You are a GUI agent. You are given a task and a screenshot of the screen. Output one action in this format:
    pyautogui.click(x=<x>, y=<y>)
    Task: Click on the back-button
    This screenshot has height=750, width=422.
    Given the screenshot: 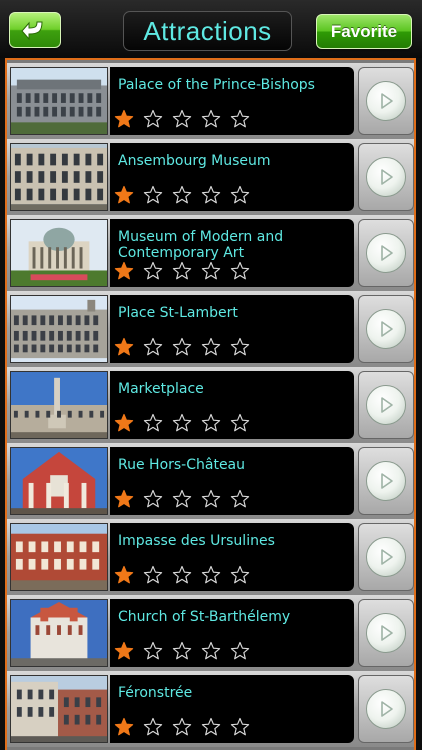 What is the action you would take?
    pyautogui.click(x=35, y=30)
    